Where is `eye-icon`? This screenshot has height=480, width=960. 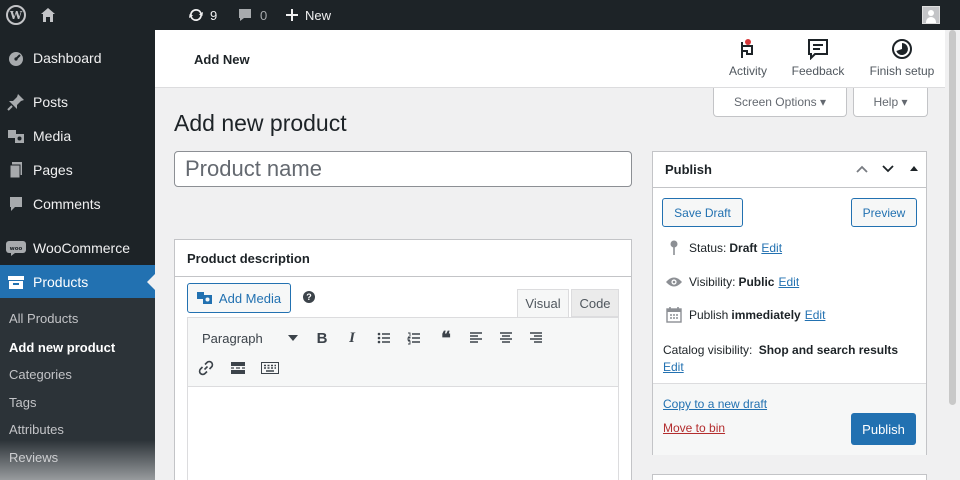 eye-icon is located at coordinates (674, 282).